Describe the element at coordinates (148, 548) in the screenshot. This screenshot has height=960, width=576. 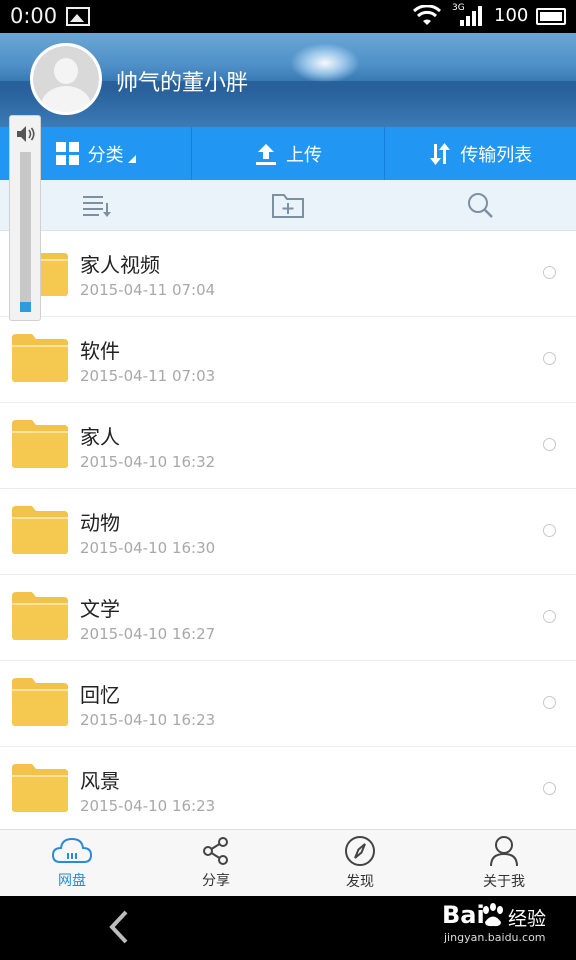
I see `file-date: 2015-04-10 16:30` at that location.